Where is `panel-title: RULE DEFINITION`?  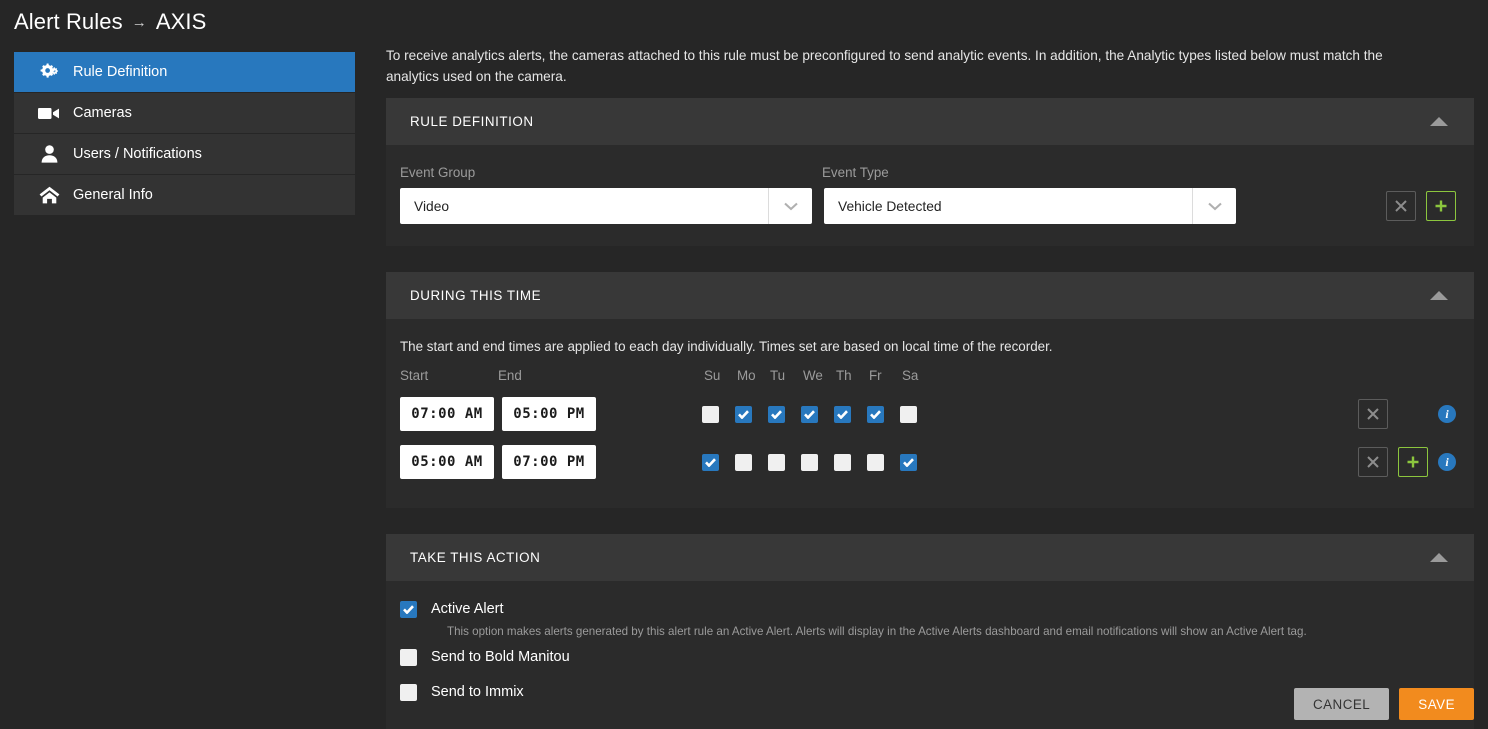 panel-title: RULE DEFINITION is located at coordinates (472, 121).